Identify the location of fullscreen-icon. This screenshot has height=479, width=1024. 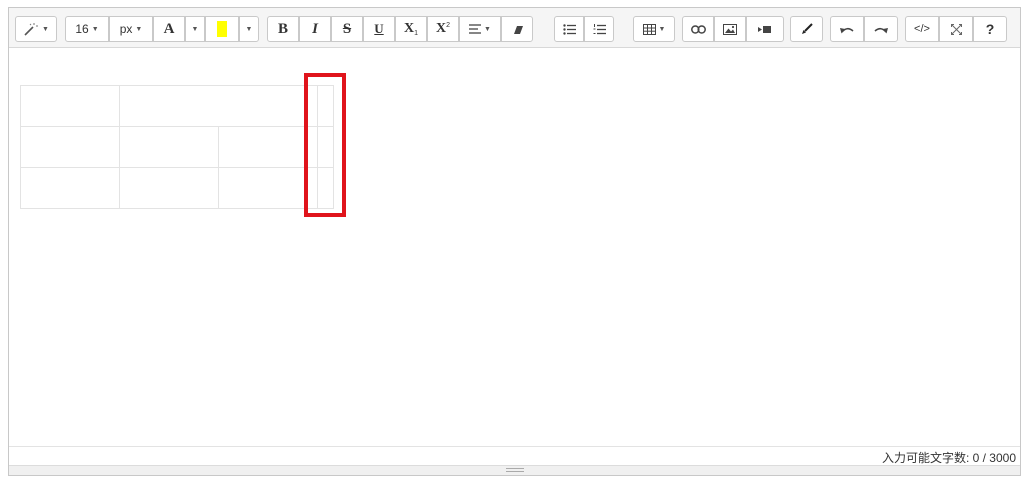
(956, 29).